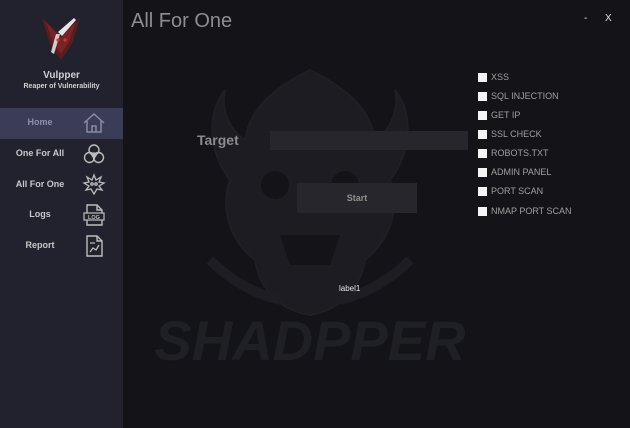  What do you see at coordinates (61, 75) in the screenshot?
I see `brand-name: Vulpper` at bounding box center [61, 75].